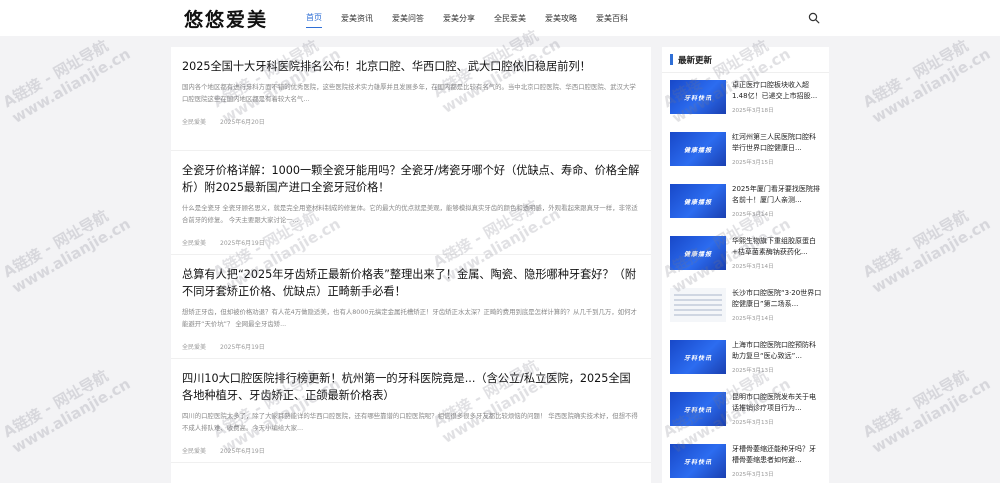 Image resolution: width=1000 pixels, height=483 pixels. I want to click on sidebar-thumbnail, so click(698, 305).